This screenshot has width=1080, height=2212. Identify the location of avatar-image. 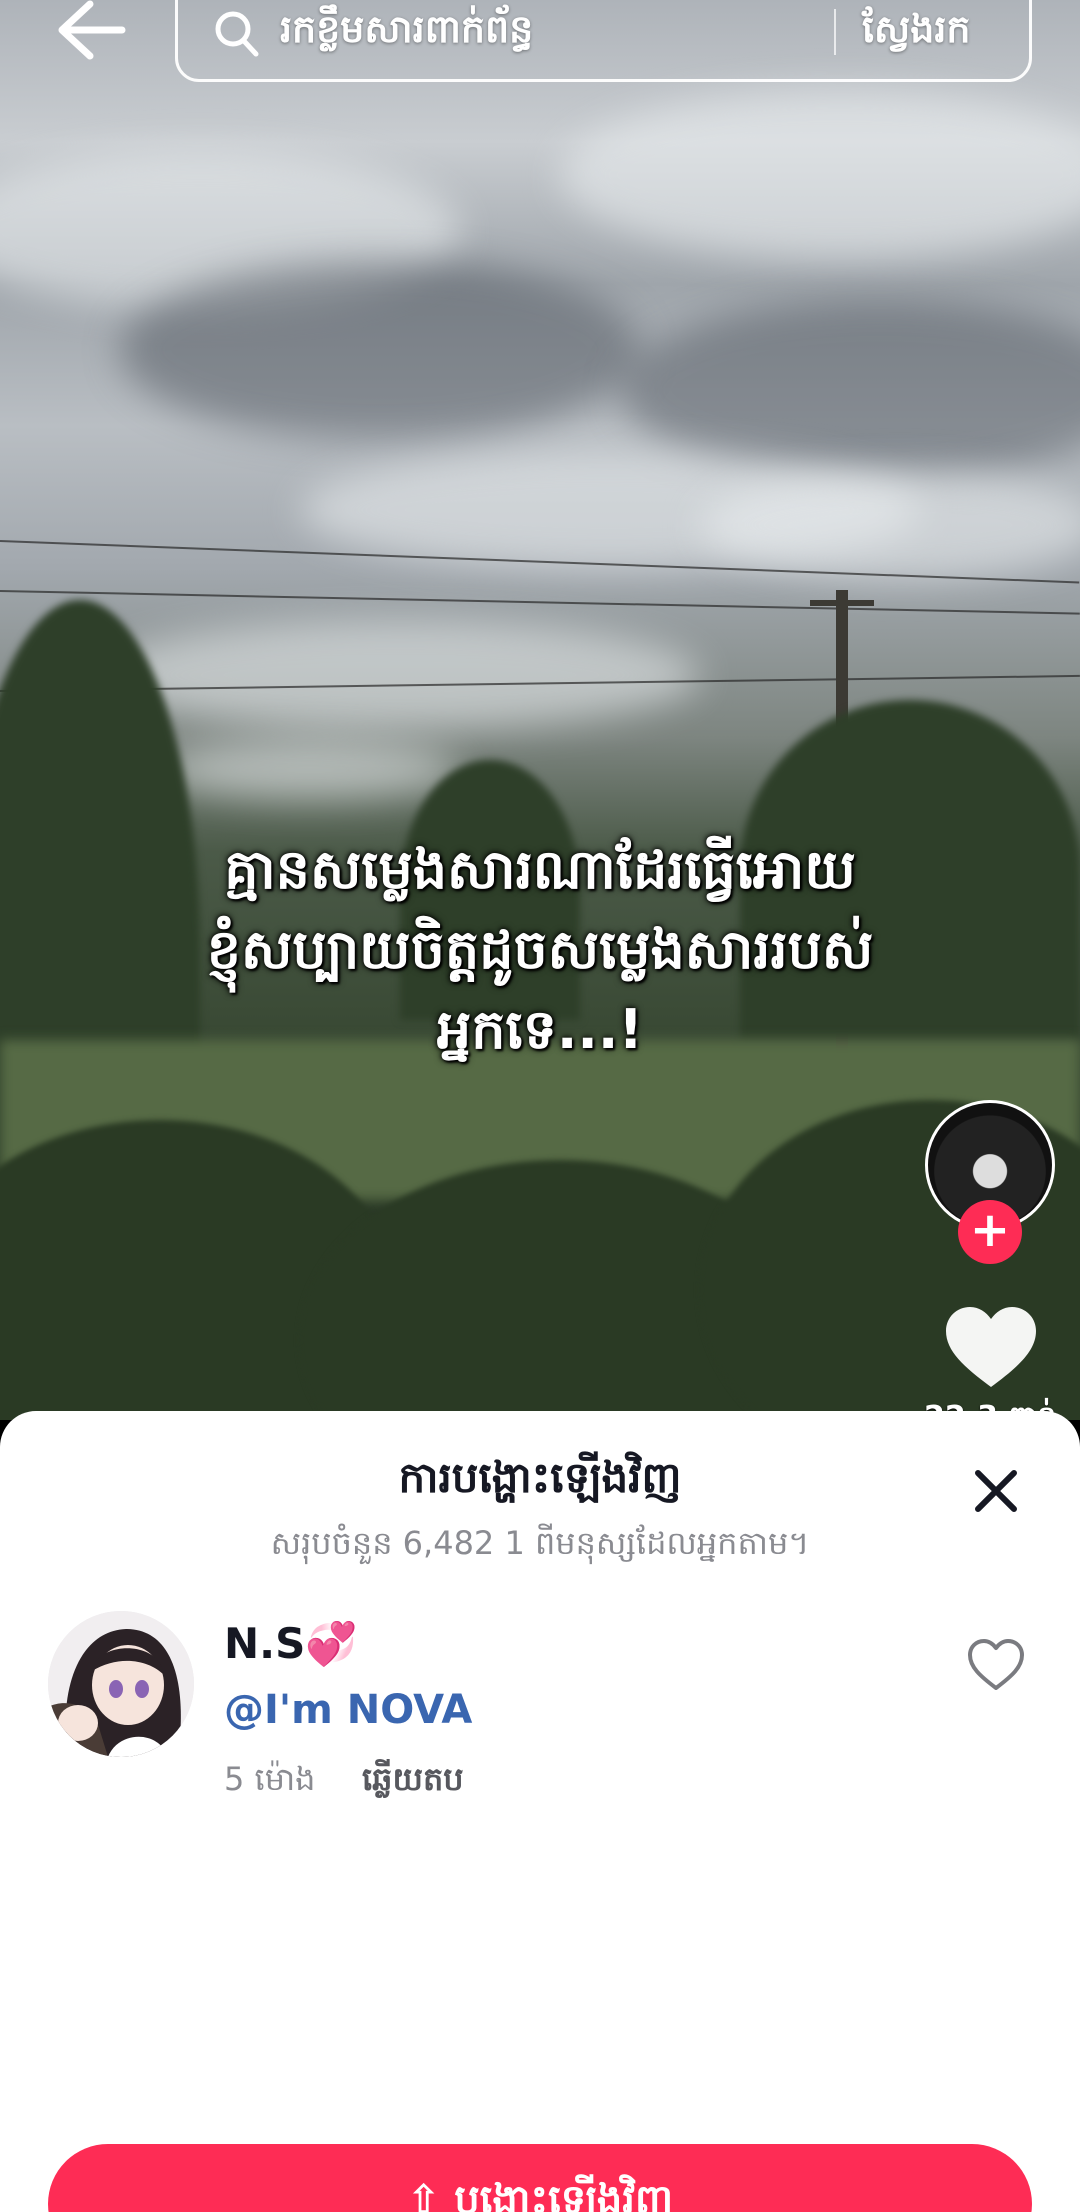
(121, 1684).